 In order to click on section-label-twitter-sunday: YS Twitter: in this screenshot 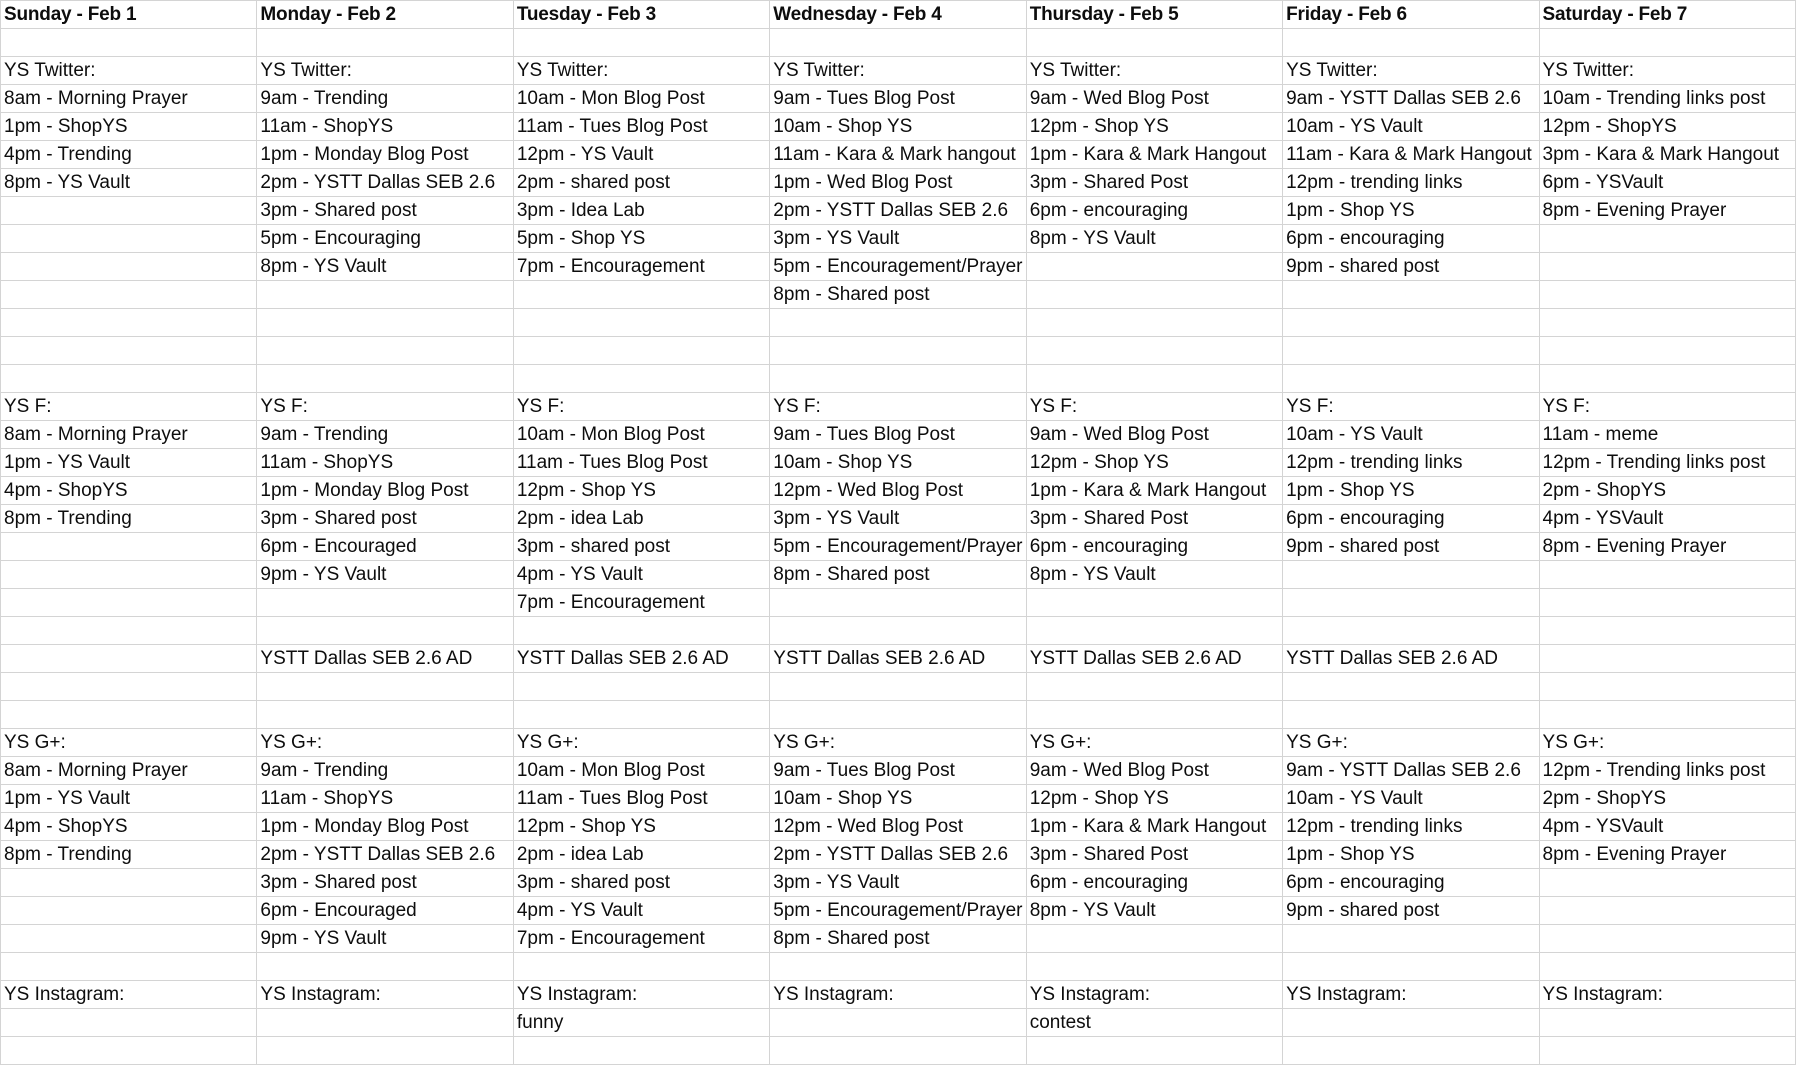, I will do `click(129, 70)`.